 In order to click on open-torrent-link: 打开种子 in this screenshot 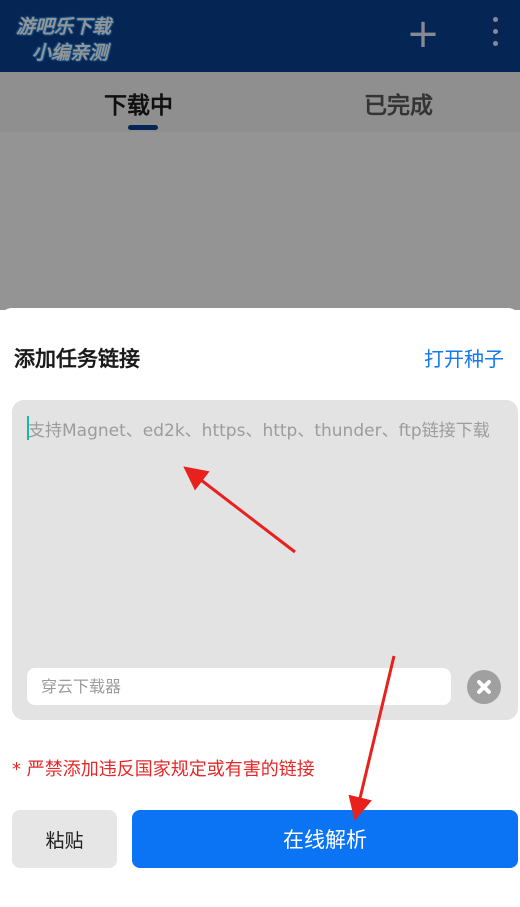, I will do `click(464, 357)`.